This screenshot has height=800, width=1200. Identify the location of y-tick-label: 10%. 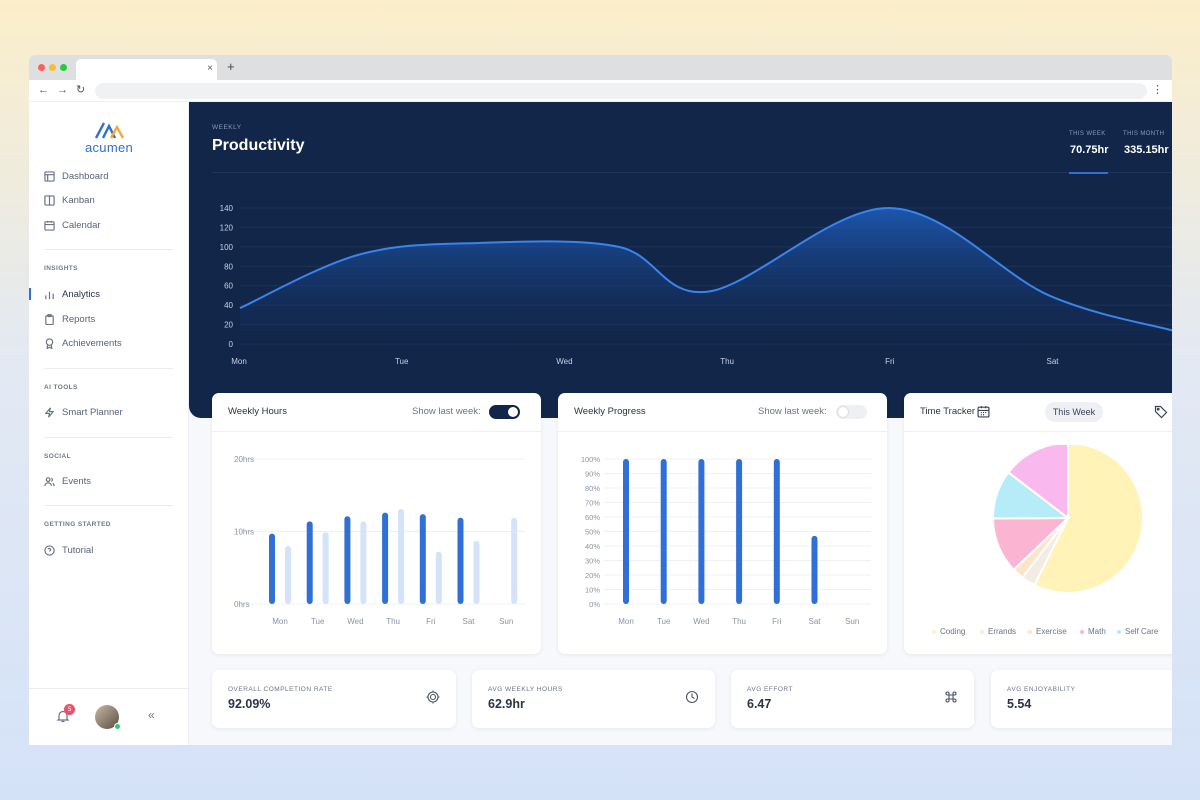
(592, 590).